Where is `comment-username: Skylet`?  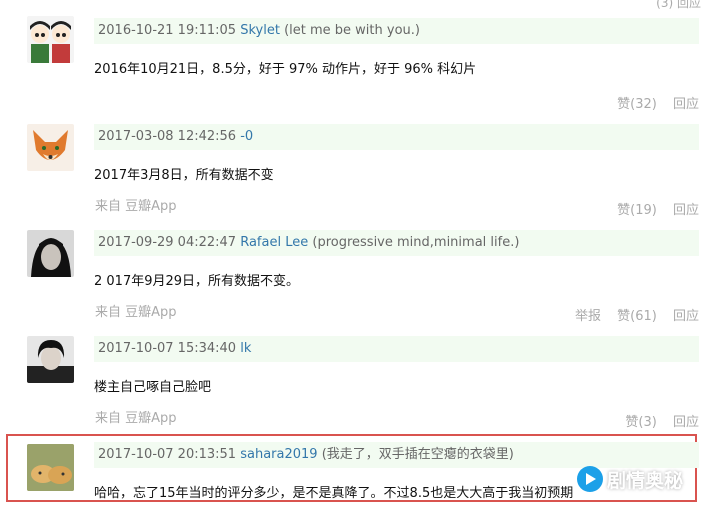
comment-username: Skylet is located at coordinates (260, 30).